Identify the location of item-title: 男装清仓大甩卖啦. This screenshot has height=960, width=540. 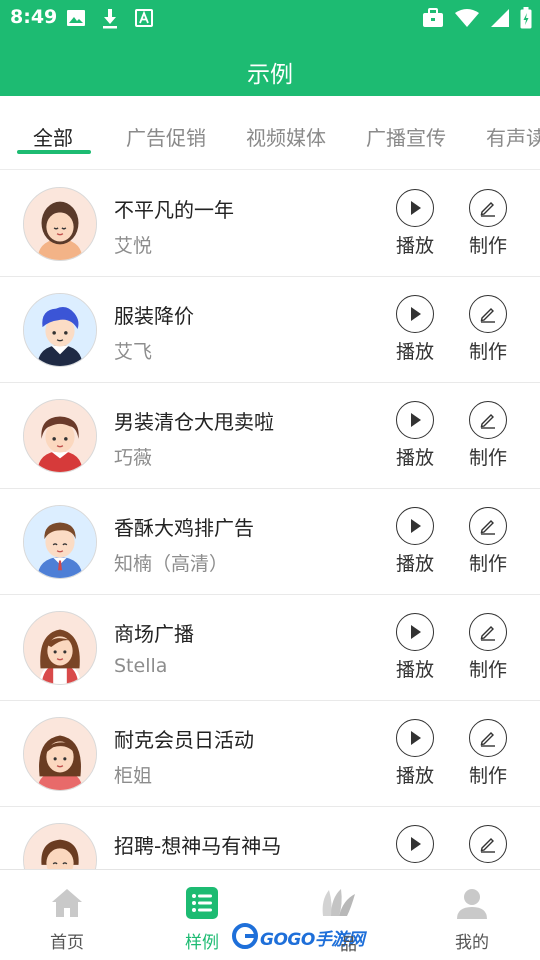
(194, 422).